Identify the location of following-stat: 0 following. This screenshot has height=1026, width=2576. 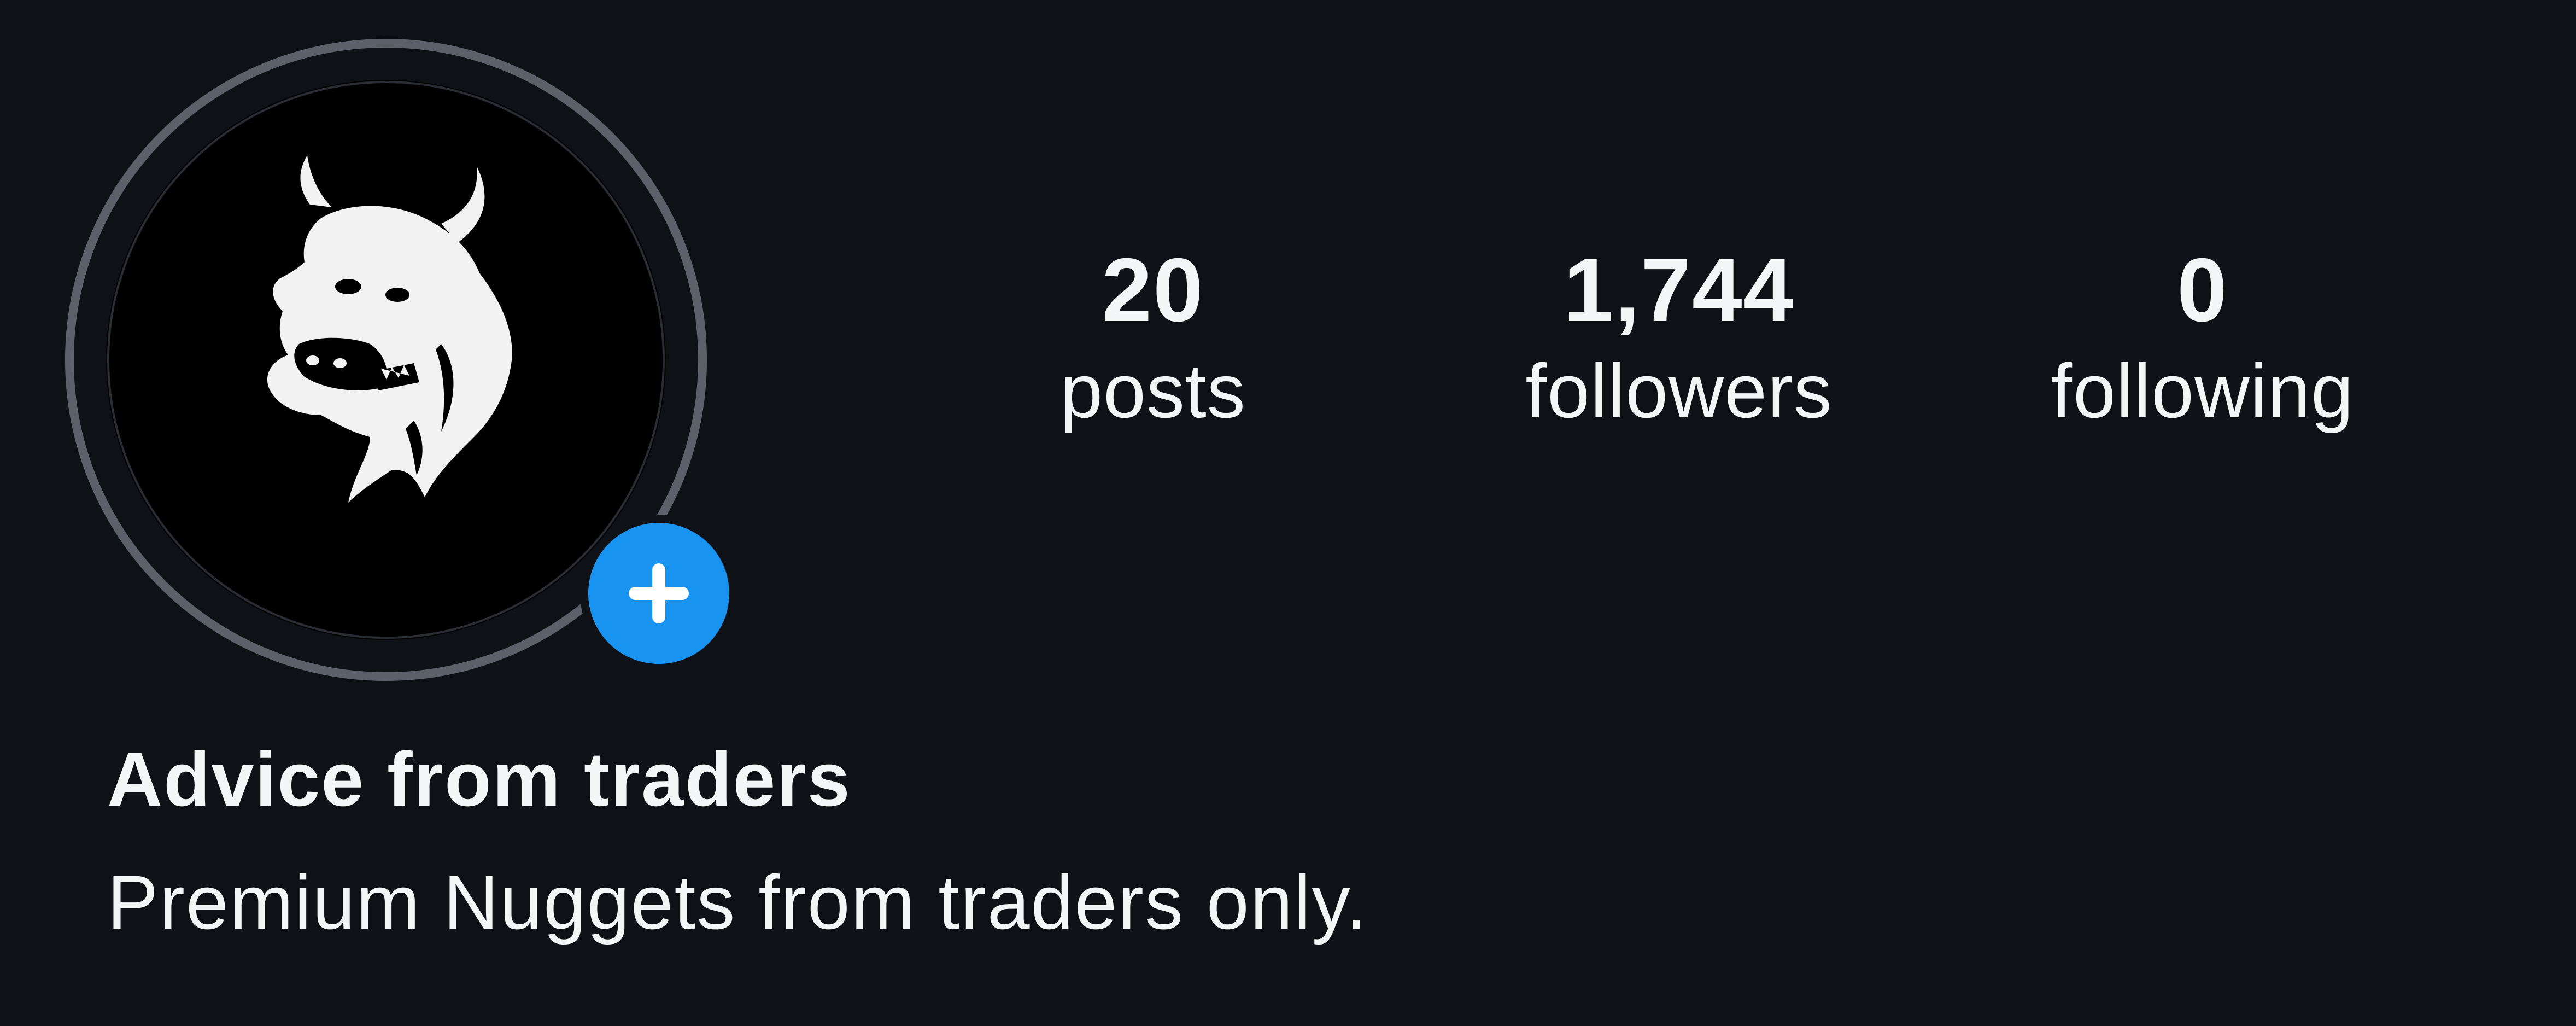
(2203, 342).